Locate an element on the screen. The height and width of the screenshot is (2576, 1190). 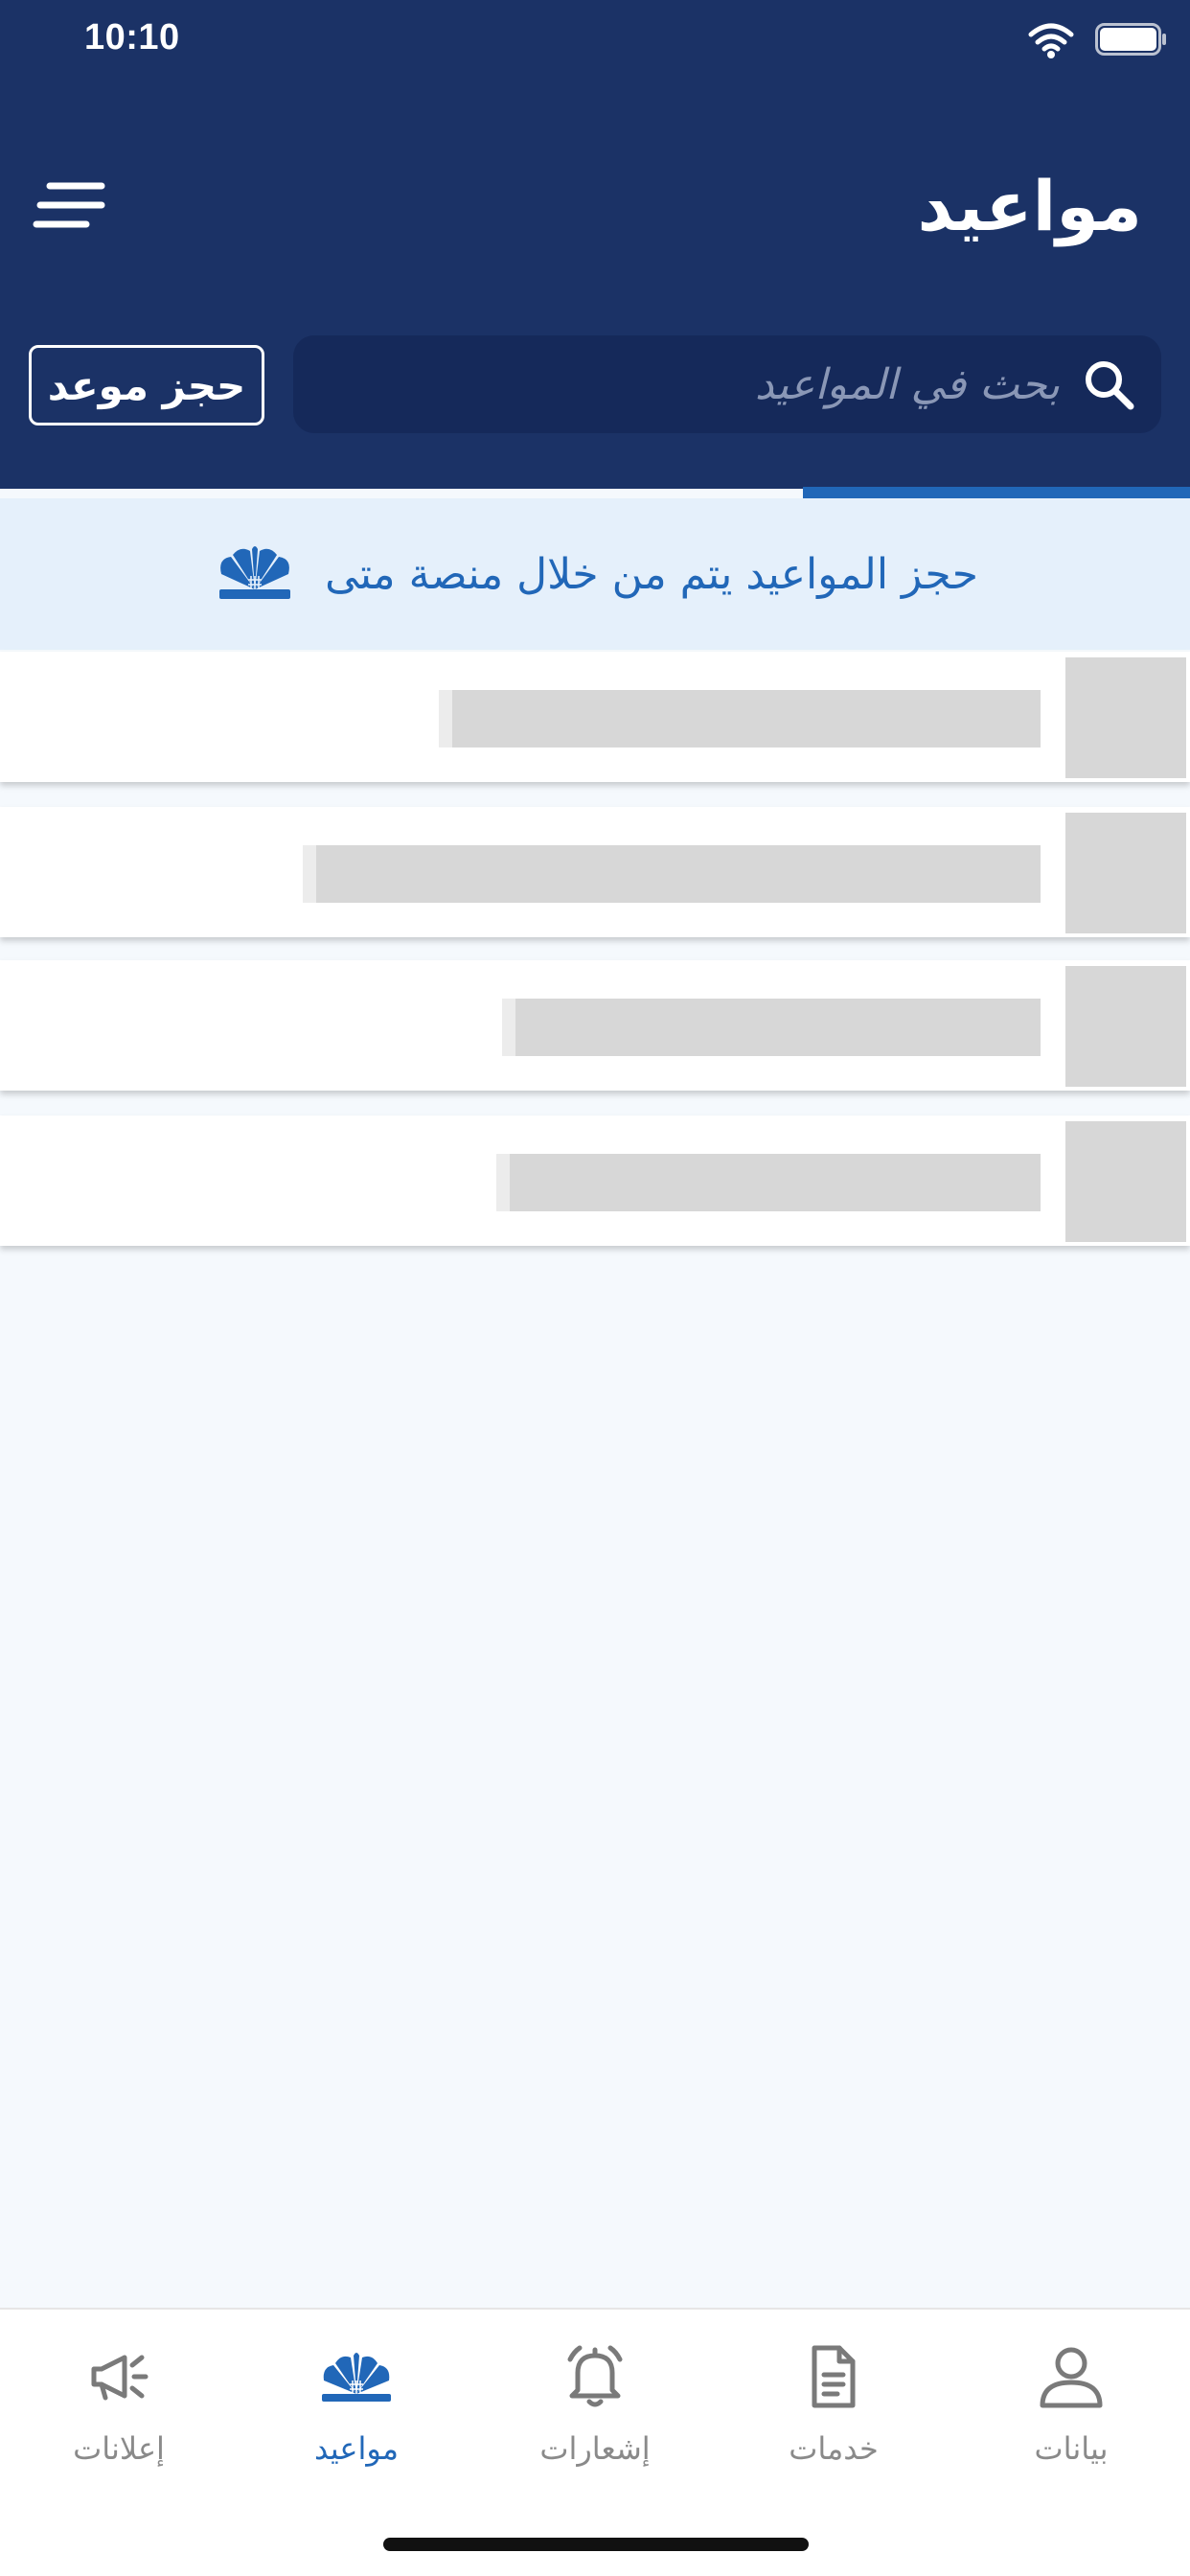
search-box is located at coordinates (727, 384).